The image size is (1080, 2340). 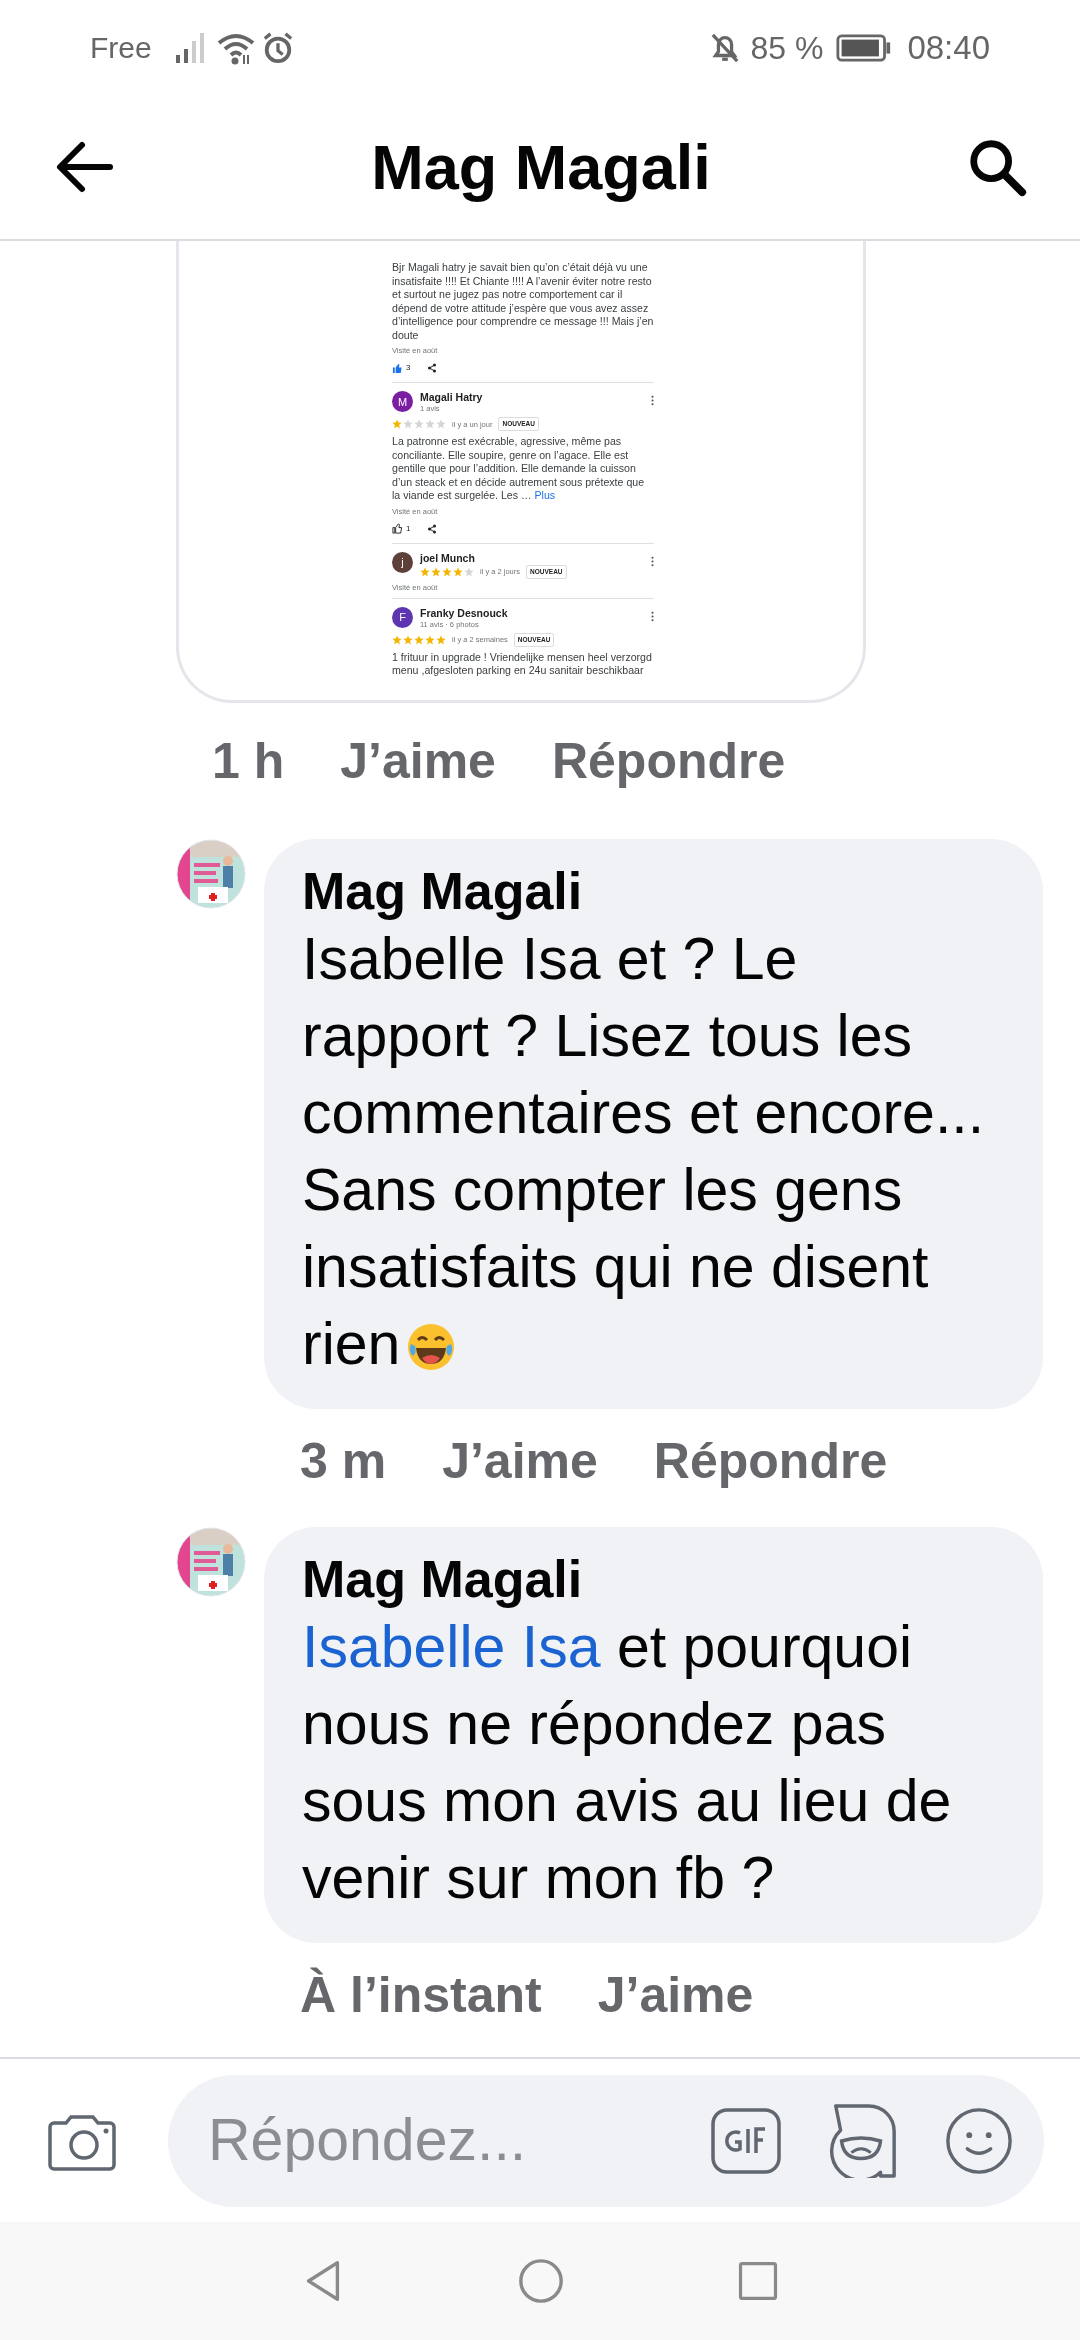 What do you see at coordinates (421, 1995) in the screenshot?
I see `comment-time: À l’instant` at bounding box center [421, 1995].